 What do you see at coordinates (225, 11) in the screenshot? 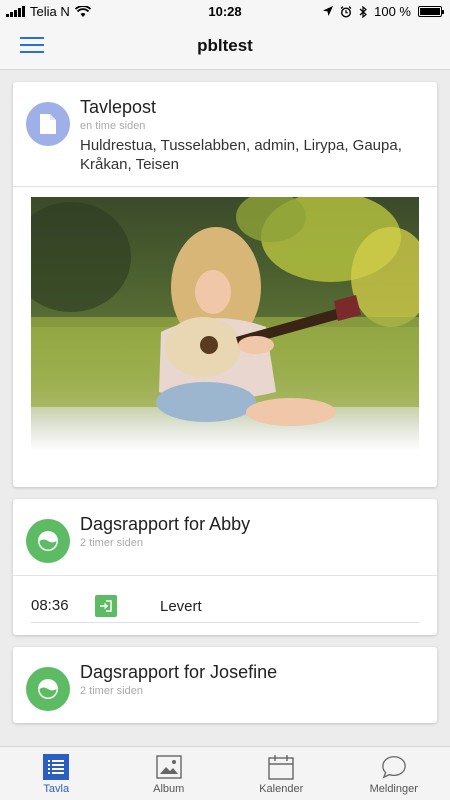
I see `status-bar: Telia N 10:28 100 %` at bounding box center [225, 11].